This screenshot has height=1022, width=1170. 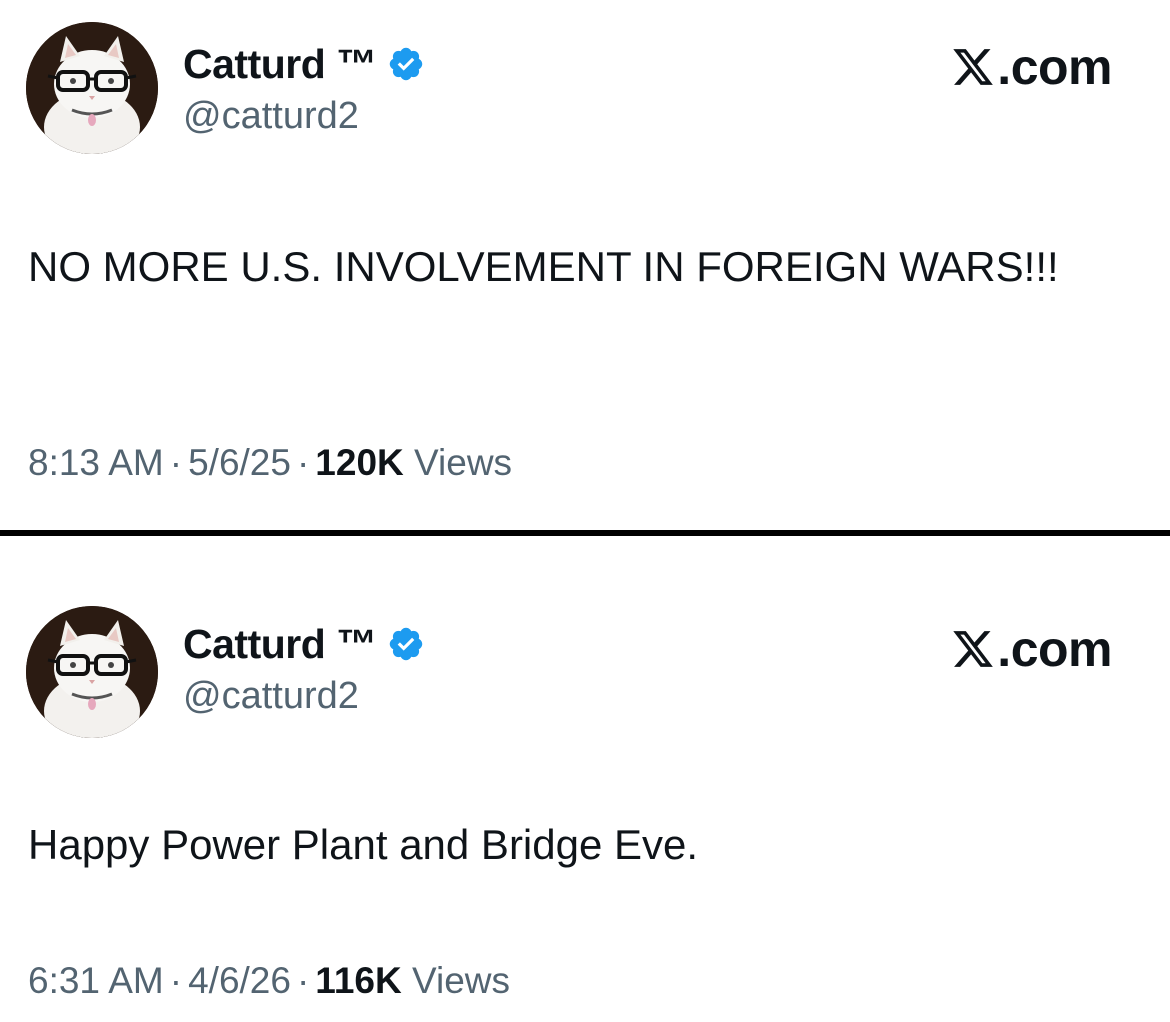 What do you see at coordinates (96, 980) in the screenshot?
I see `tweet-time: 6:31 AM` at bounding box center [96, 980].